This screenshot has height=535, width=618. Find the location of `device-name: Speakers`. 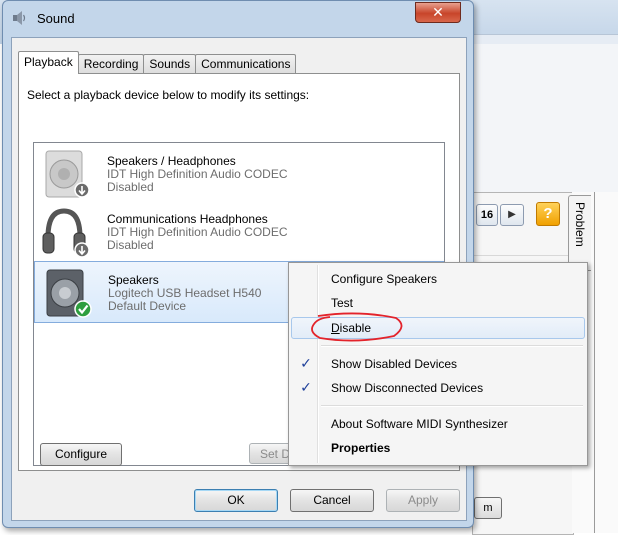

device-name: Speakers is located at coordinates (133, 280).